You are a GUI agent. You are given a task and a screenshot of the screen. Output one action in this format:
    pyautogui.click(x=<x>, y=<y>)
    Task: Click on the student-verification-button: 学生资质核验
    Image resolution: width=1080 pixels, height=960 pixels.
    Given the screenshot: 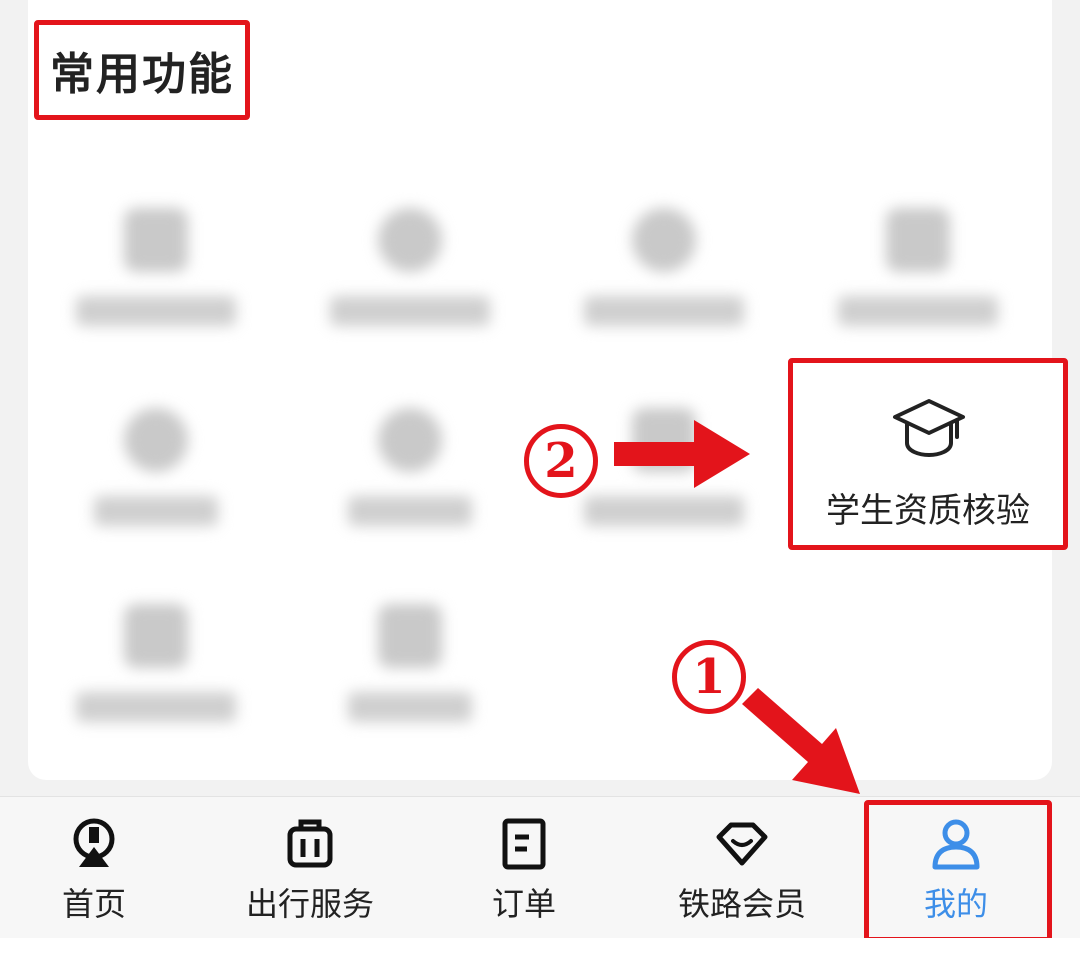 What is the action you would take?
    pyautogui.click(x=928, y=454)
    